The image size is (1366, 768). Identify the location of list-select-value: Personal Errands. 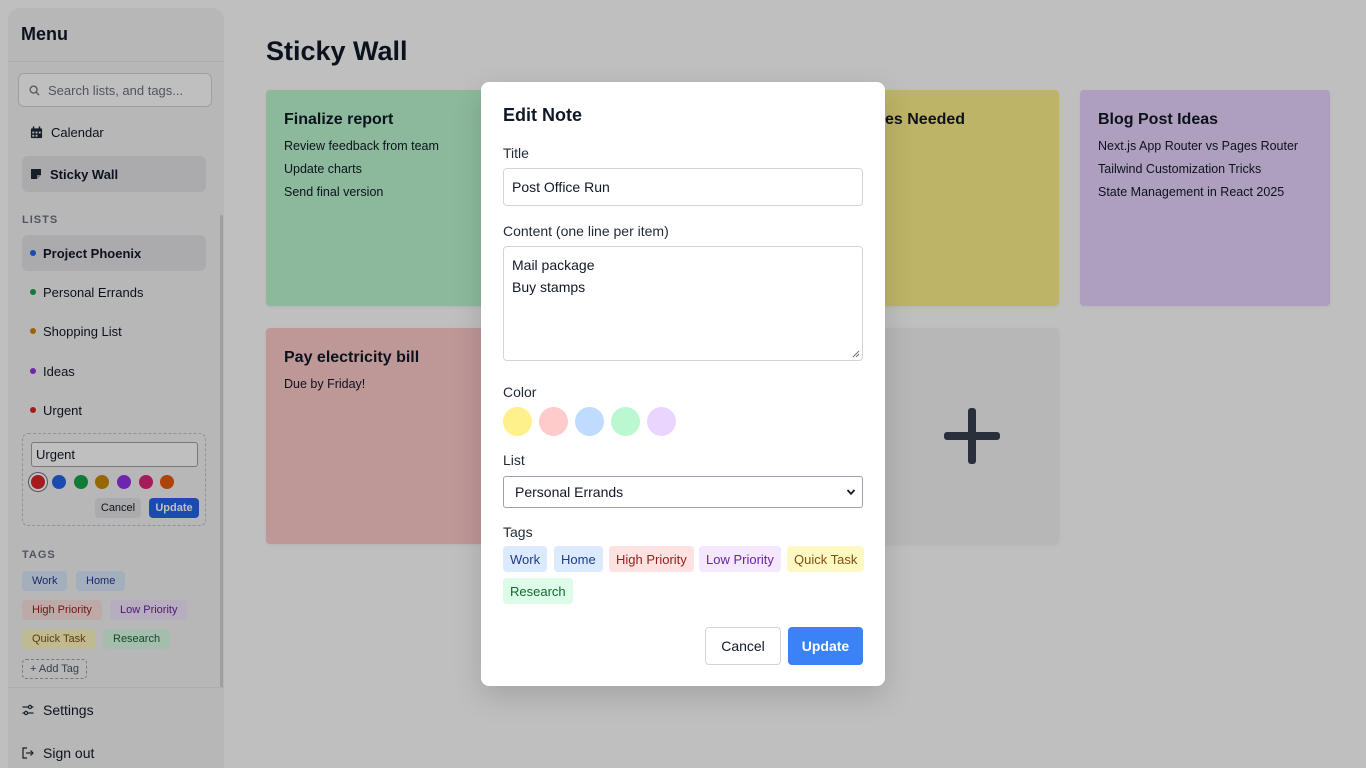
(569, 492).